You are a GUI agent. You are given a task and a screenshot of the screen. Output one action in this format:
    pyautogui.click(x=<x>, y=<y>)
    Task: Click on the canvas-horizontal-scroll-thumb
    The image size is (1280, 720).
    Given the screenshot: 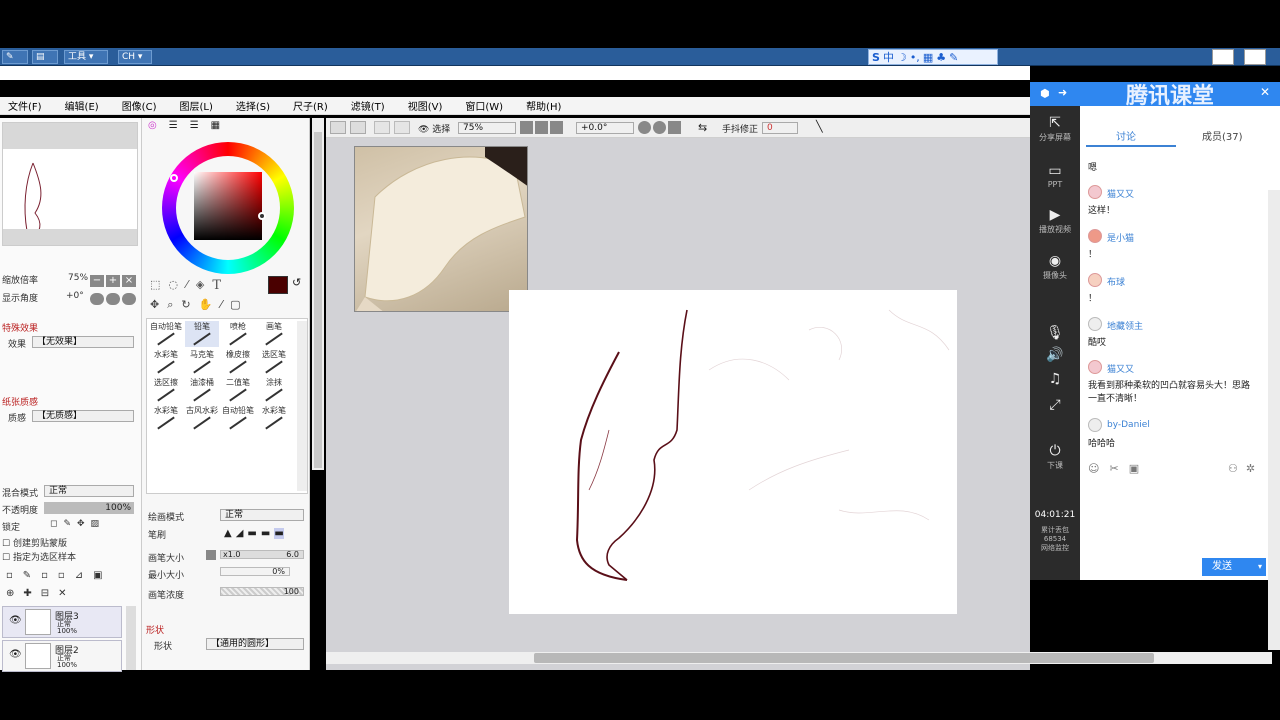 What is the action you would take?
    pyautogui.click(x=844, y=658)
    